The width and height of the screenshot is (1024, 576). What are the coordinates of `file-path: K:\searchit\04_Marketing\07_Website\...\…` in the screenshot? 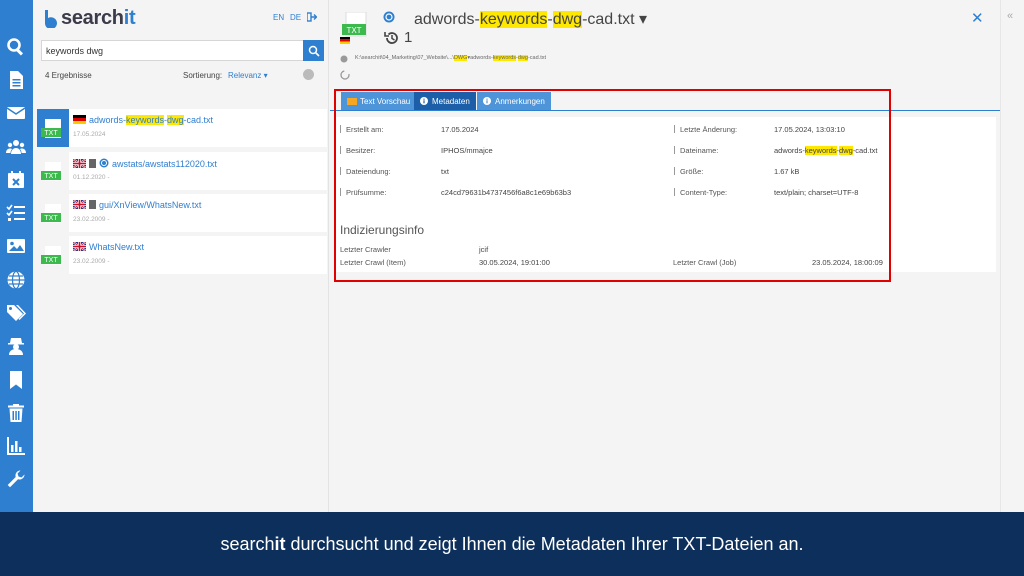 It's located at (450, 58).